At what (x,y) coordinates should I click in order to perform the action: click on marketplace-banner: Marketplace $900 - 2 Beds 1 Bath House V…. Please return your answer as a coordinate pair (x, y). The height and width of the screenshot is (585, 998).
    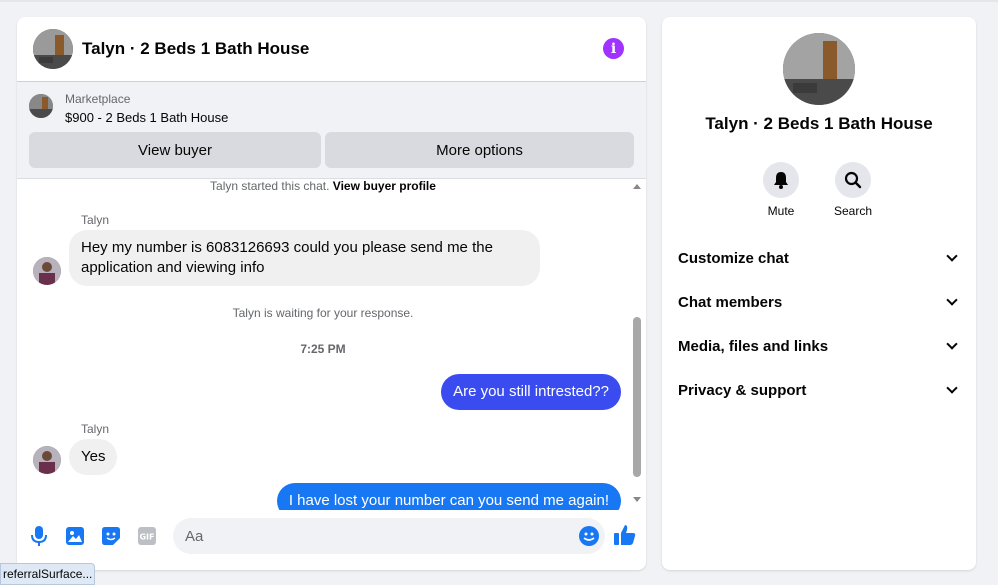
    Looking at the image, I should click on (331, 130).